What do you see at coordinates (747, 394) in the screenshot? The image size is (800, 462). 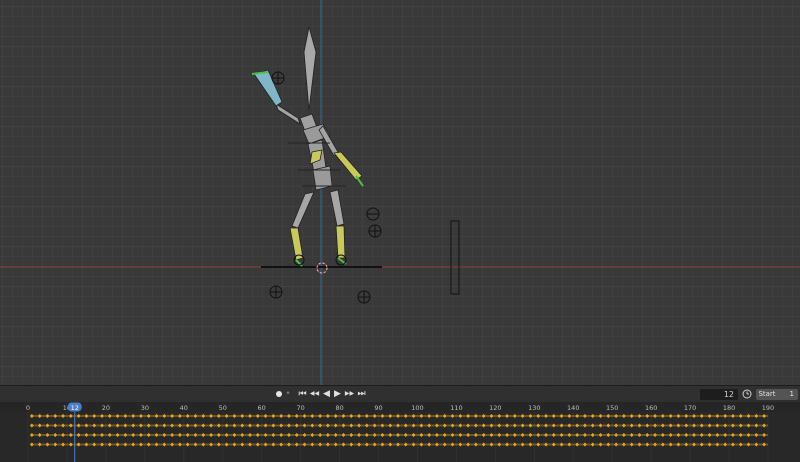 I see `clock-icon` at bounding box center [747, 394].